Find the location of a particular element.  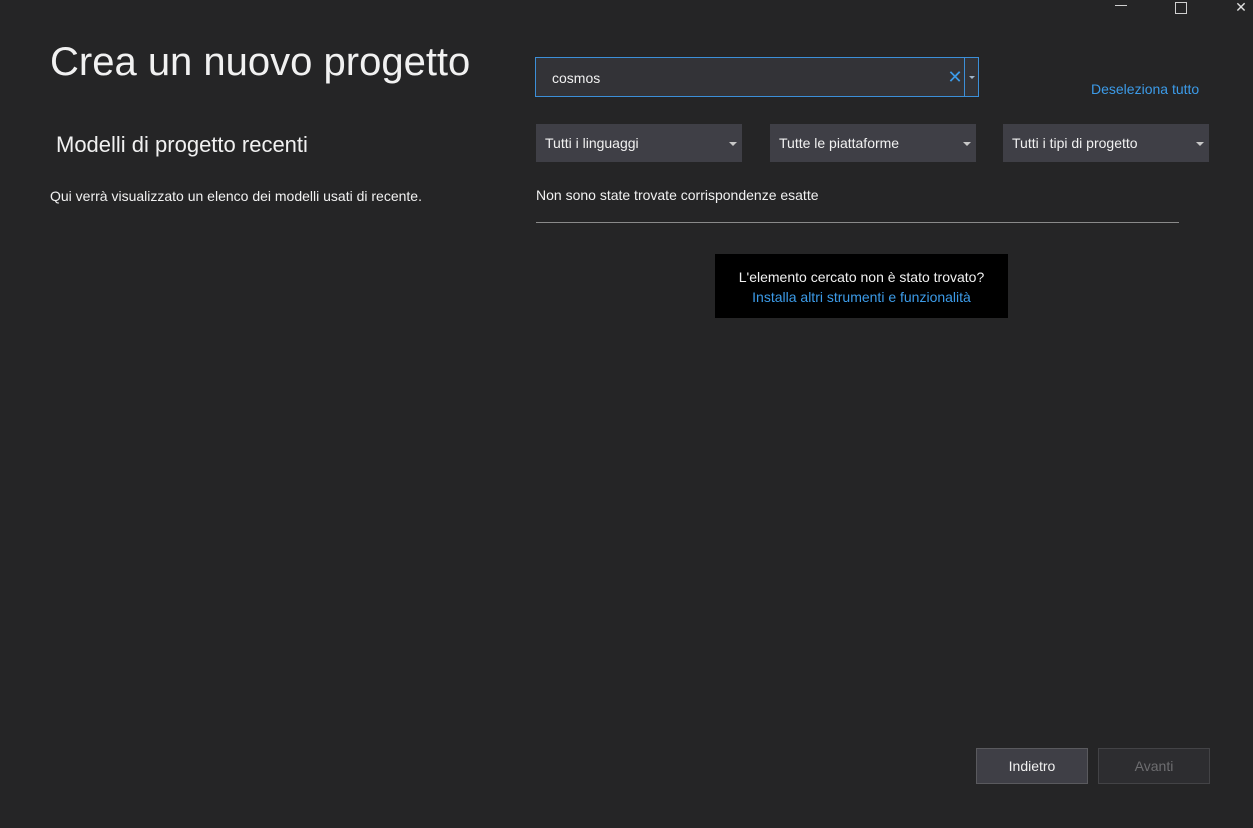

install-more-tools-link: Installa altri strumenti e funzionalità is located at coordinates (861, 297).